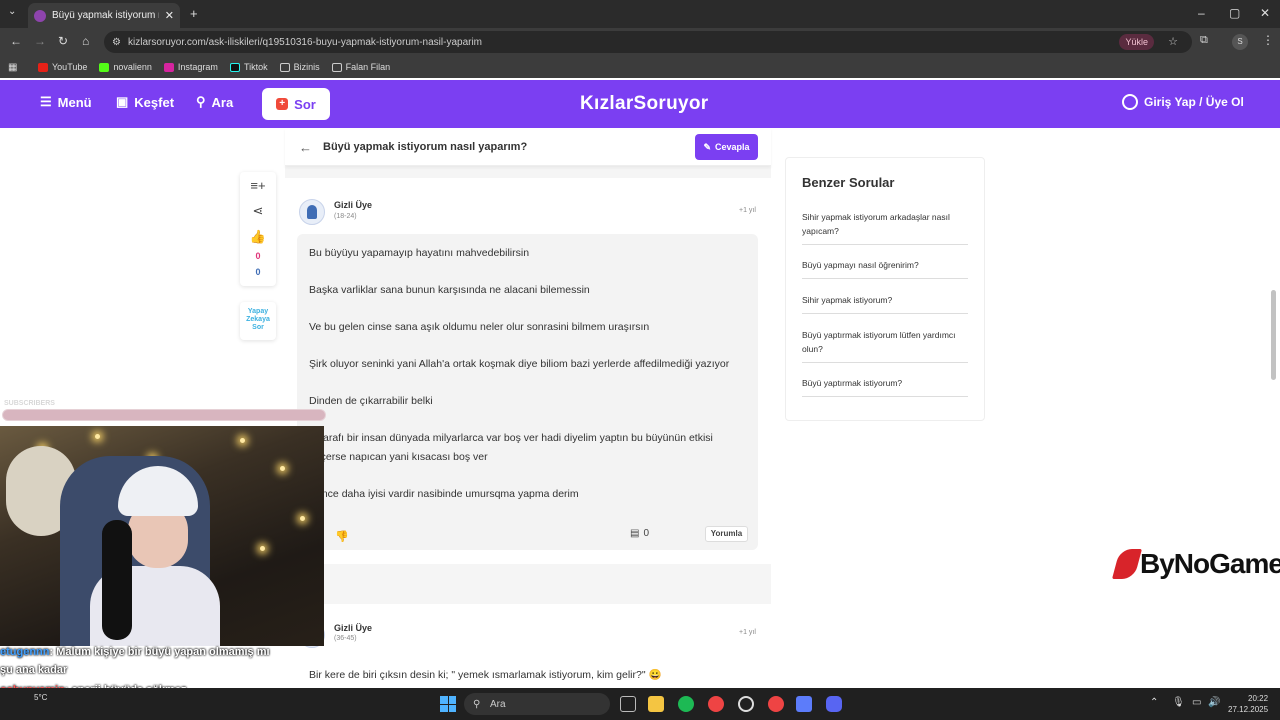  Describe the element at coordinates (1173, 41) in the screenshot. I see `bookmark-star-icon: ☆` at that location.